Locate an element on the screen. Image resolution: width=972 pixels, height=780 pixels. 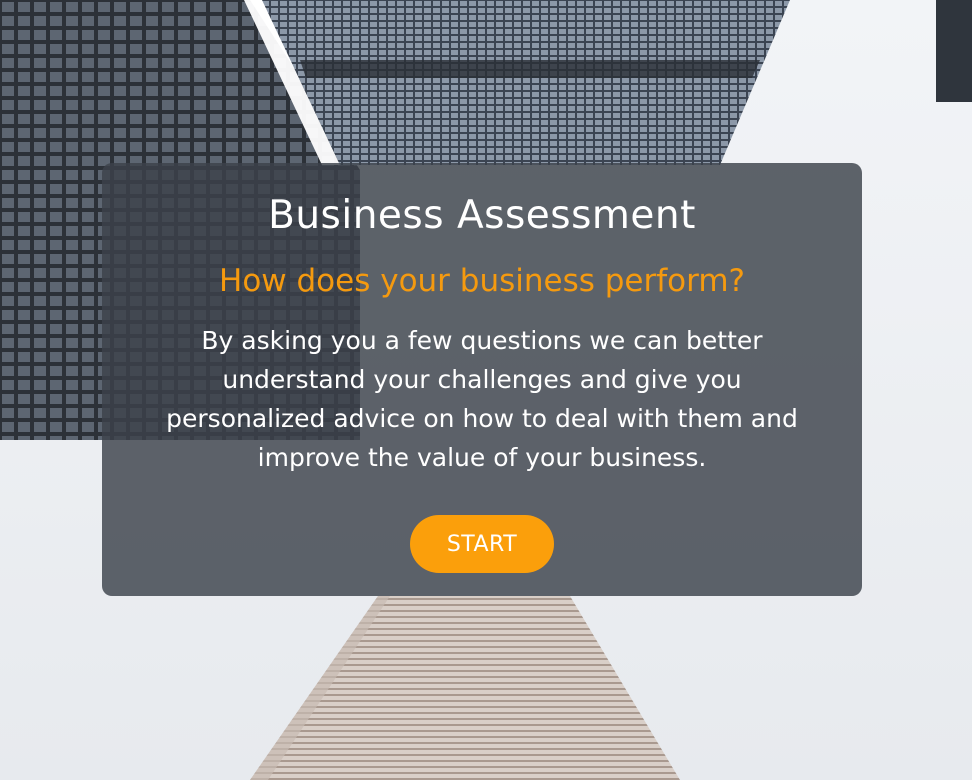
subtitle: How does your business perform? is located at coordinates (482, 281).